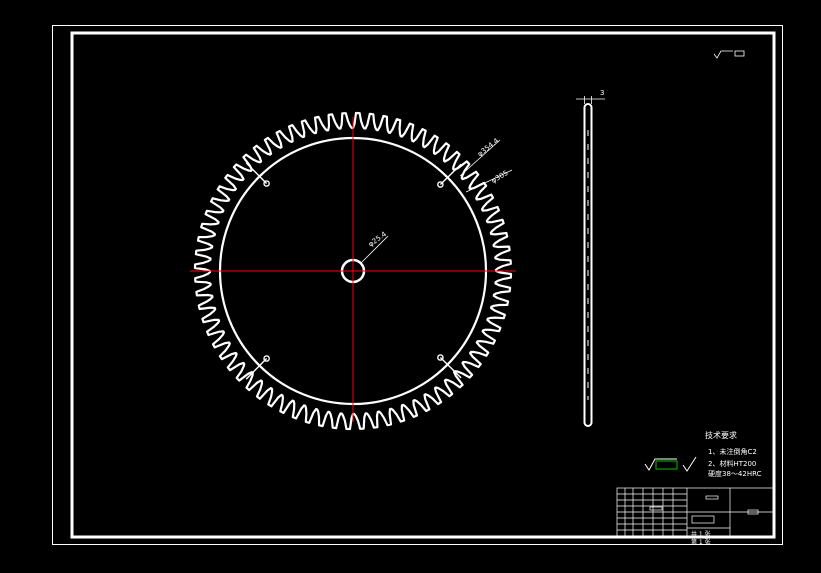  I want to click on tech-req-line-3: 硬度38～42HRC, so click(735, 474).